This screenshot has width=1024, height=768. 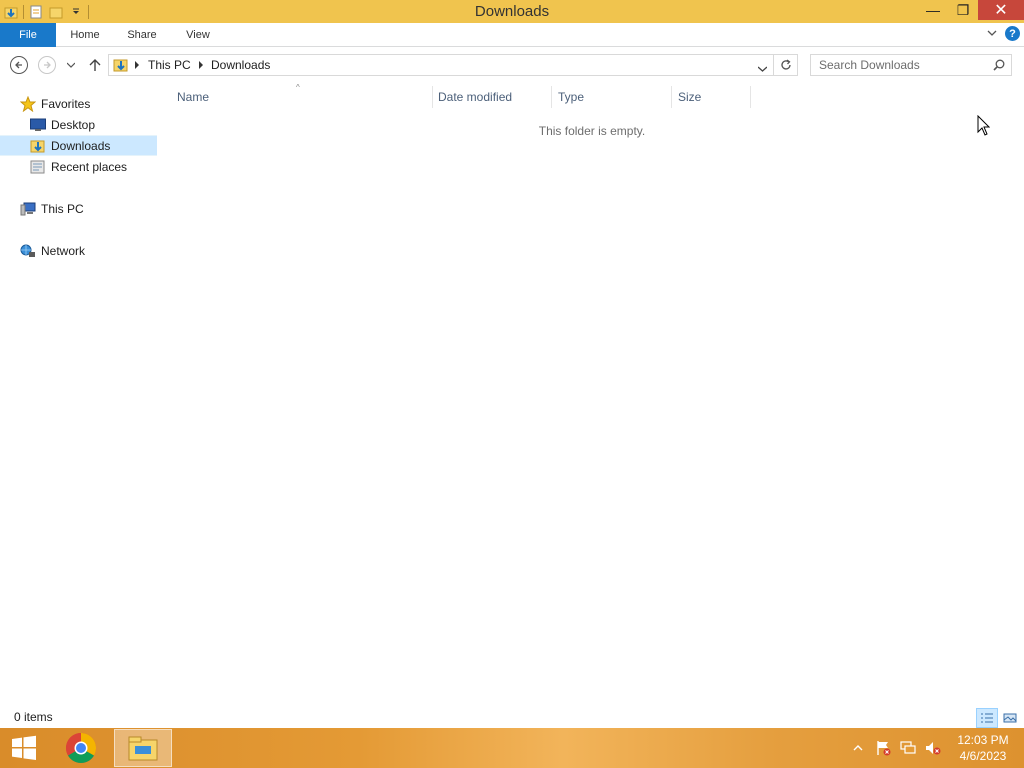 I want to click on empty-folder-message: This folder is empty., so click(x=592, y=131).